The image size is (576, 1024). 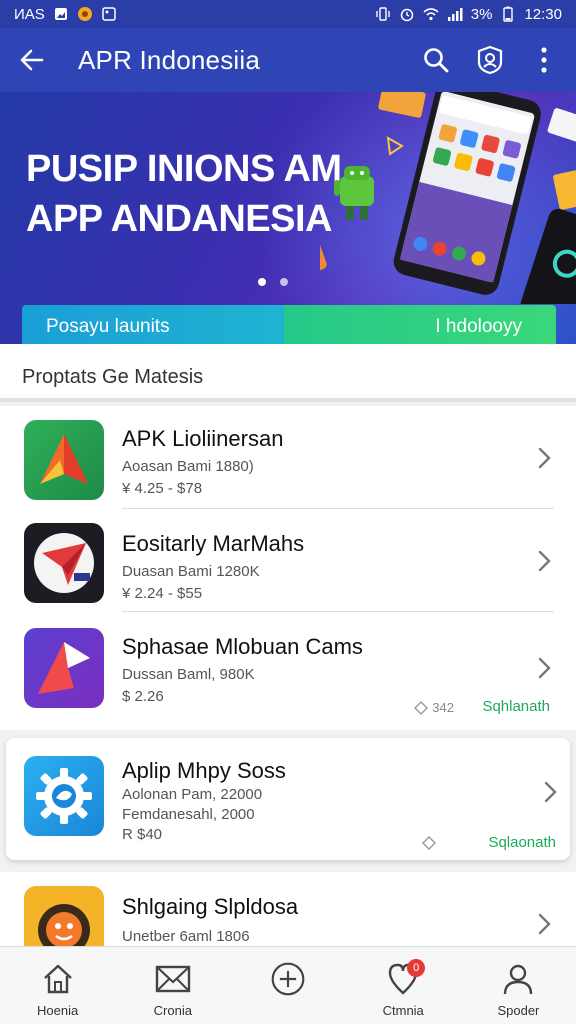 I want to click on add-circle-icon, so click(x=288, y=979).